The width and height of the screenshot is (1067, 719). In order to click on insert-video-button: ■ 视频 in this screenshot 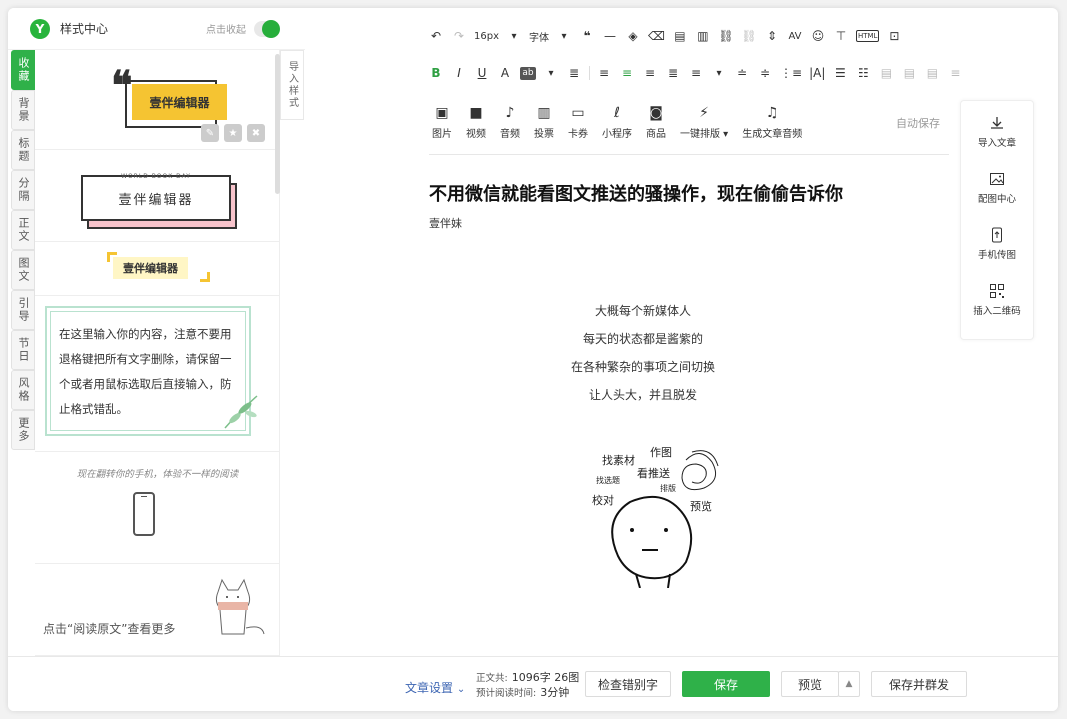, I will do `click(476, 122)`.